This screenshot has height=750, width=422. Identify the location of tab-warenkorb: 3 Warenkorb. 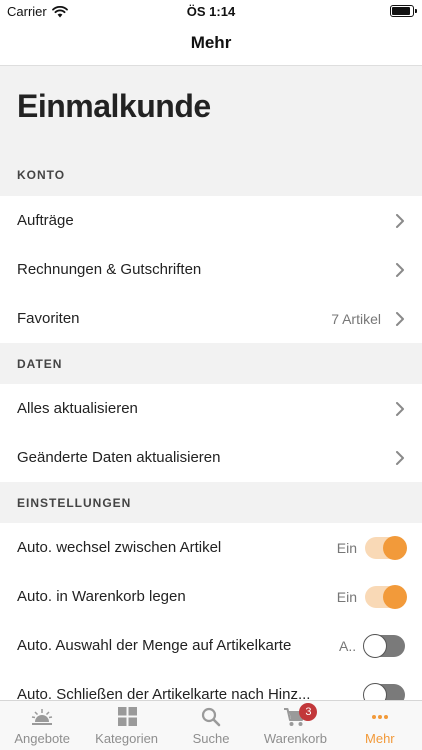
(295, 725).